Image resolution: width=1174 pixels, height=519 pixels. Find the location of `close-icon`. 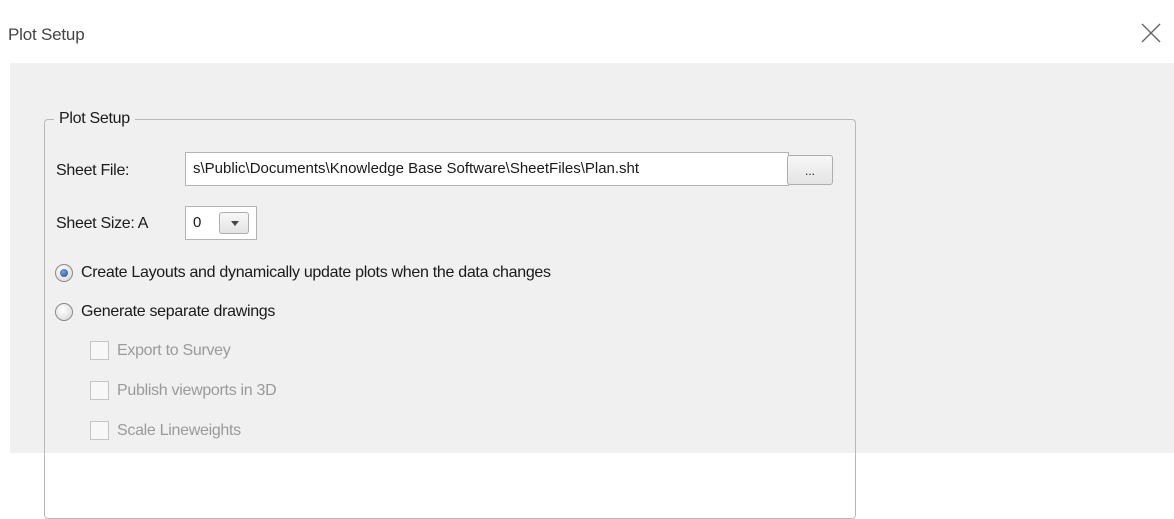

close-icon is located at coordinates (1151, 33).